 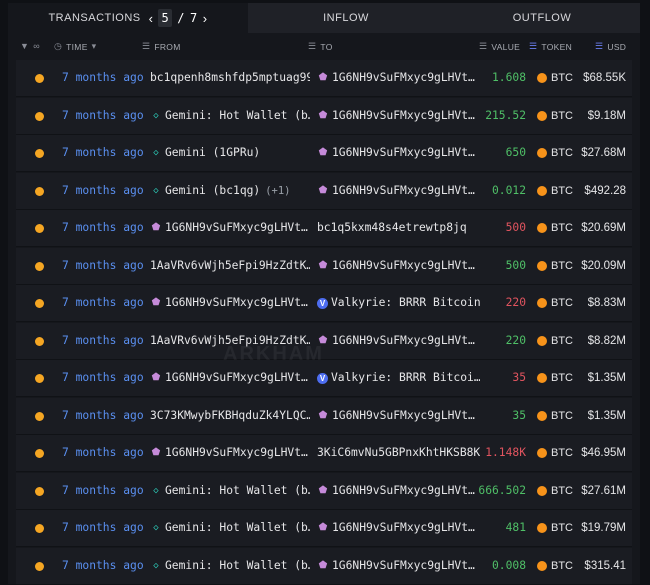 What do you see at coordinates (75, 46) in the screenshot?
I see `header-time: ◷ TIME ▾` at bounding box center [75, 46].